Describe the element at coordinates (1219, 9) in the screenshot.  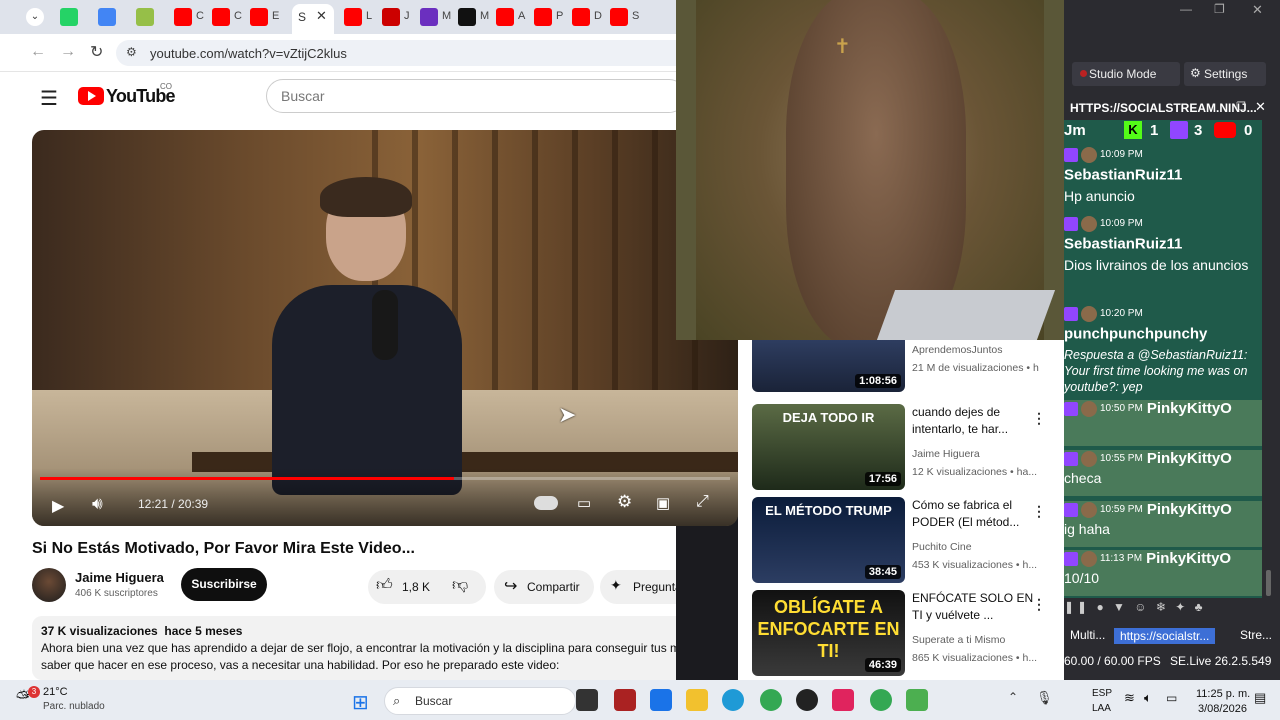
I see `maximize-icon: ❐` at that location.